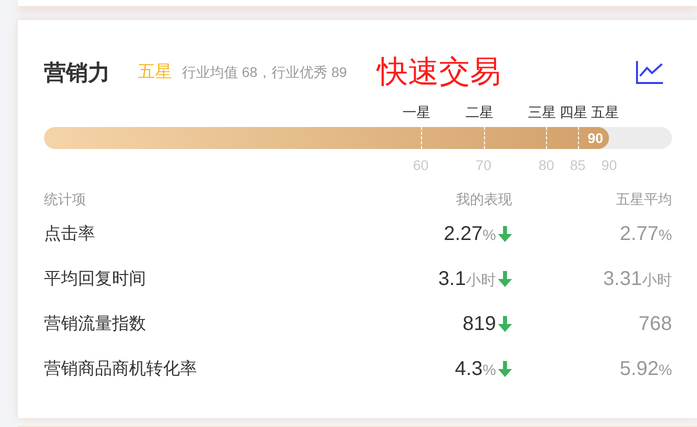 The image size is (697, 427). I want to click on star-level-label: 一星, so click(416, 112).